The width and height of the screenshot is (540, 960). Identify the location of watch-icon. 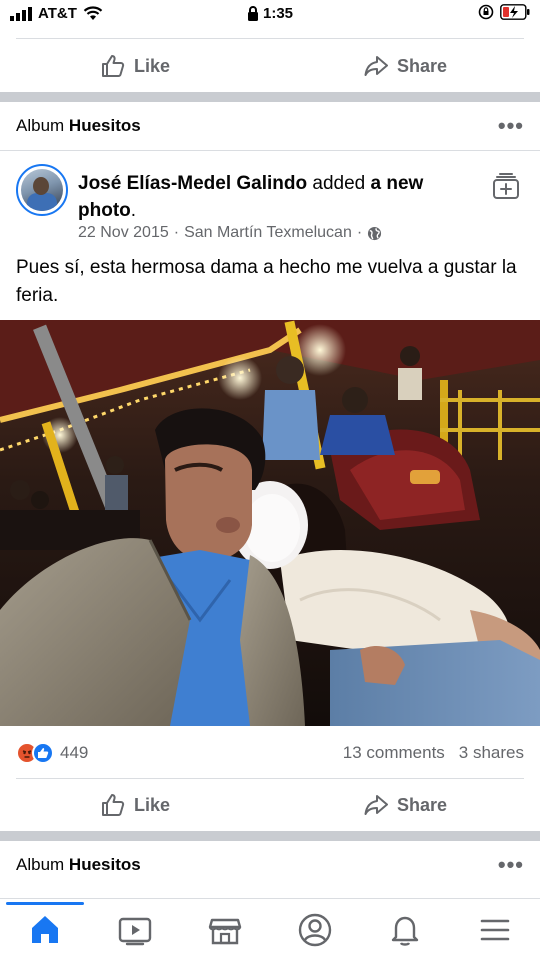
(135, 931).